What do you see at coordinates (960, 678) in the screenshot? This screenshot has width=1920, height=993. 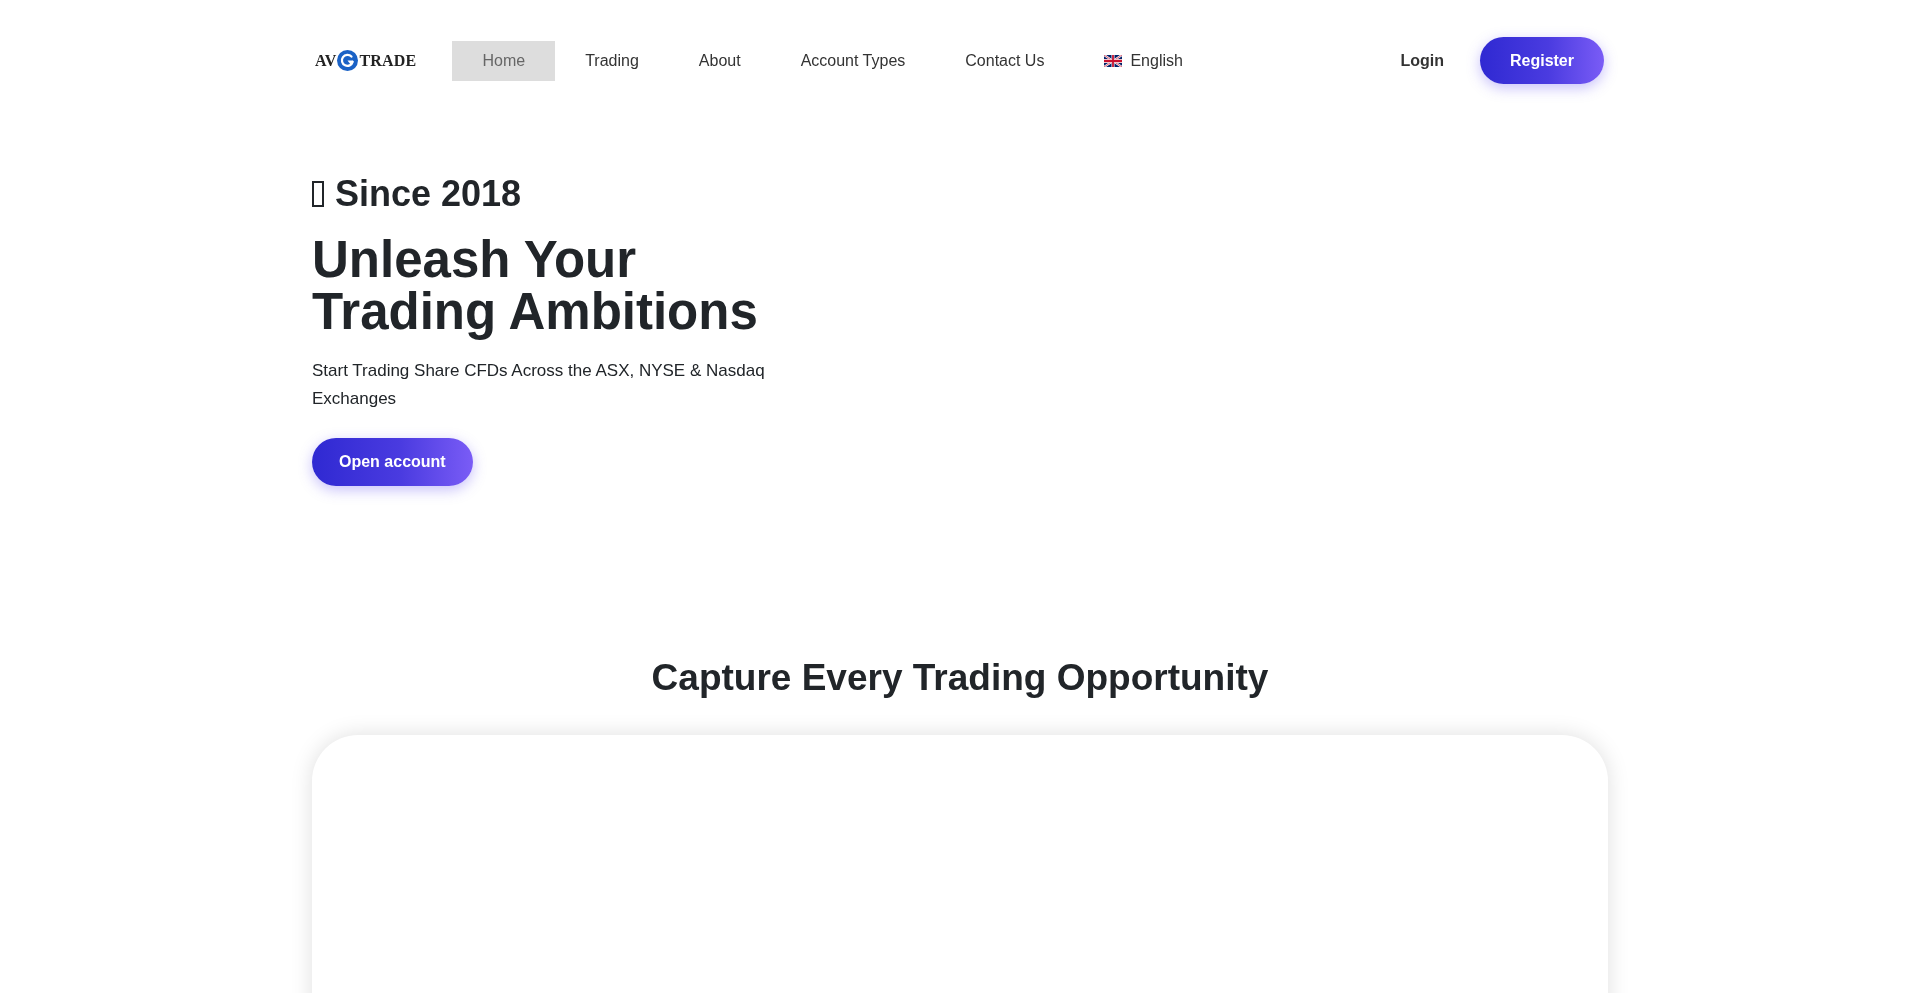 I see `section-title: Capture Every Trading Opportunity` at bounding box center [960, 678].